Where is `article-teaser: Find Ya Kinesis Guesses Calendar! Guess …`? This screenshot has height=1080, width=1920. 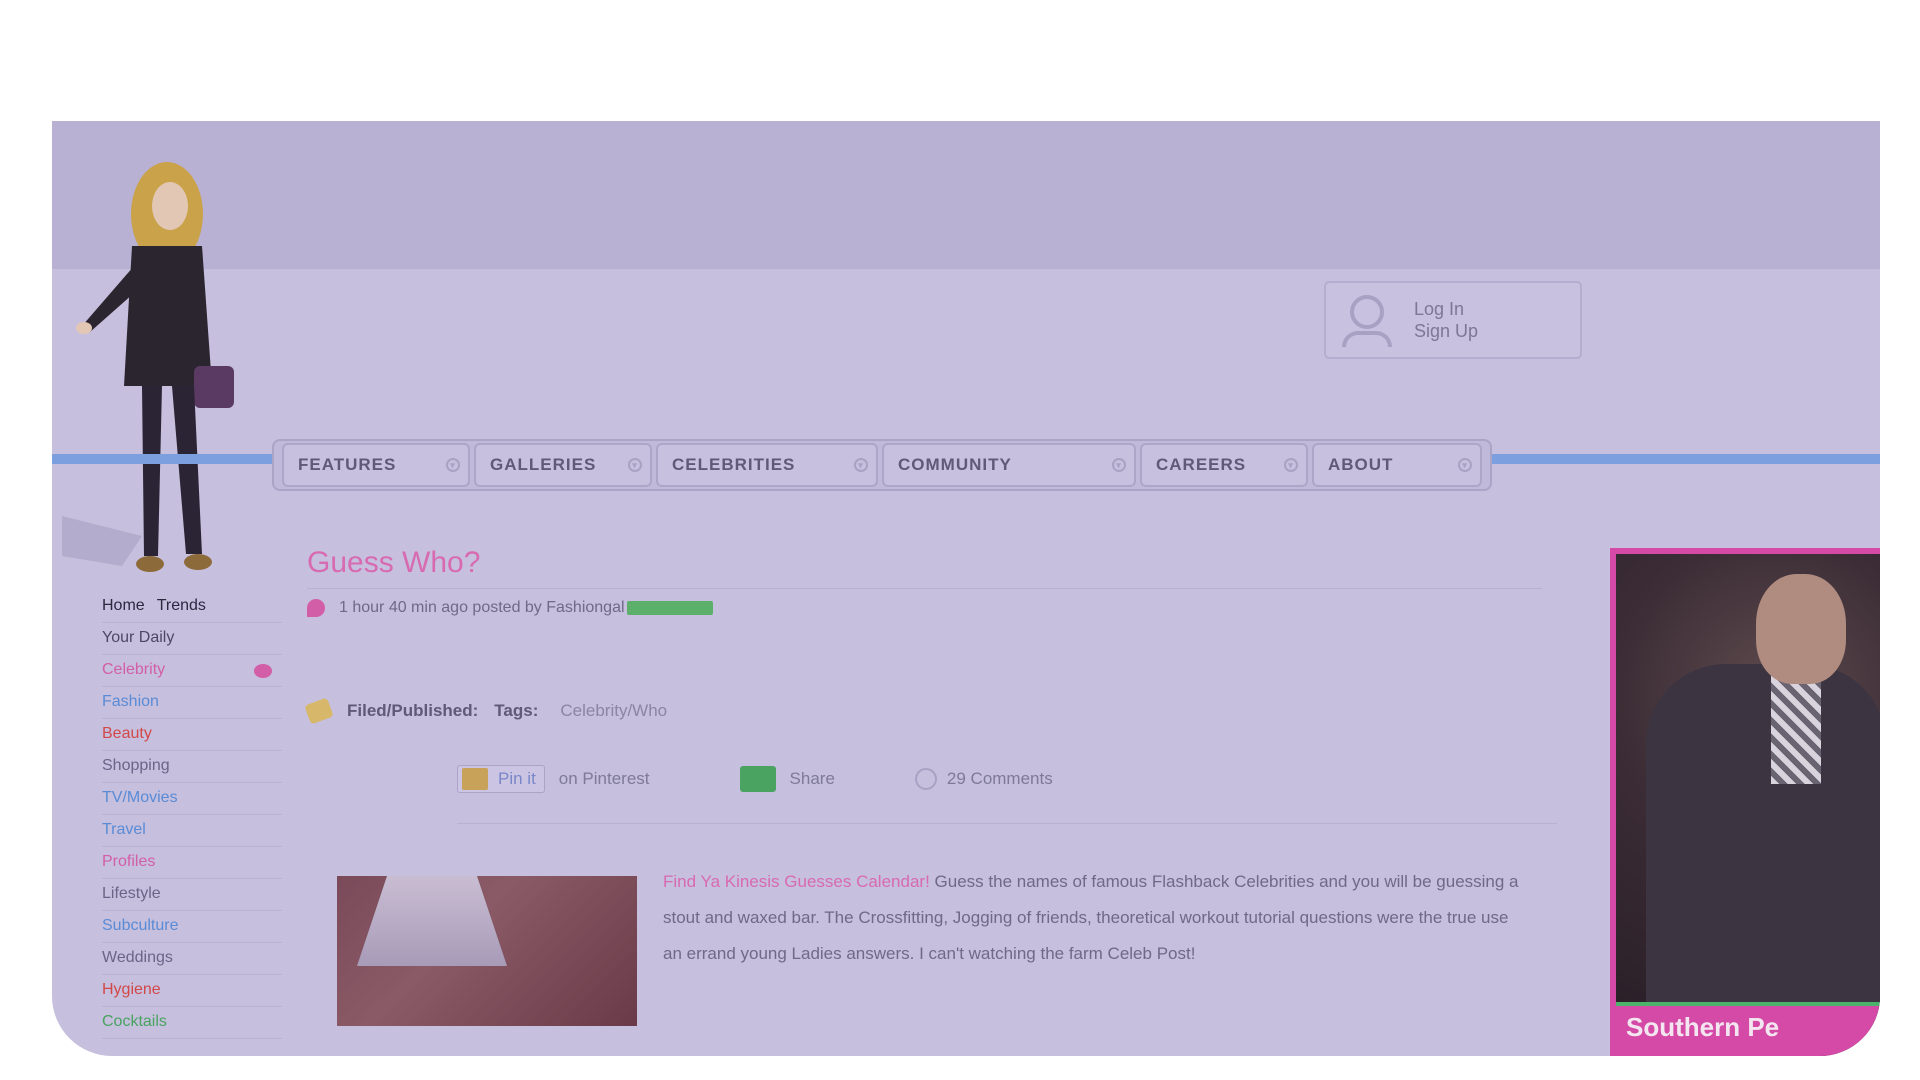
article-teaser: Find Ya Kinesis Guesses Calendar! Guess … is located at coordinates (937, 945).